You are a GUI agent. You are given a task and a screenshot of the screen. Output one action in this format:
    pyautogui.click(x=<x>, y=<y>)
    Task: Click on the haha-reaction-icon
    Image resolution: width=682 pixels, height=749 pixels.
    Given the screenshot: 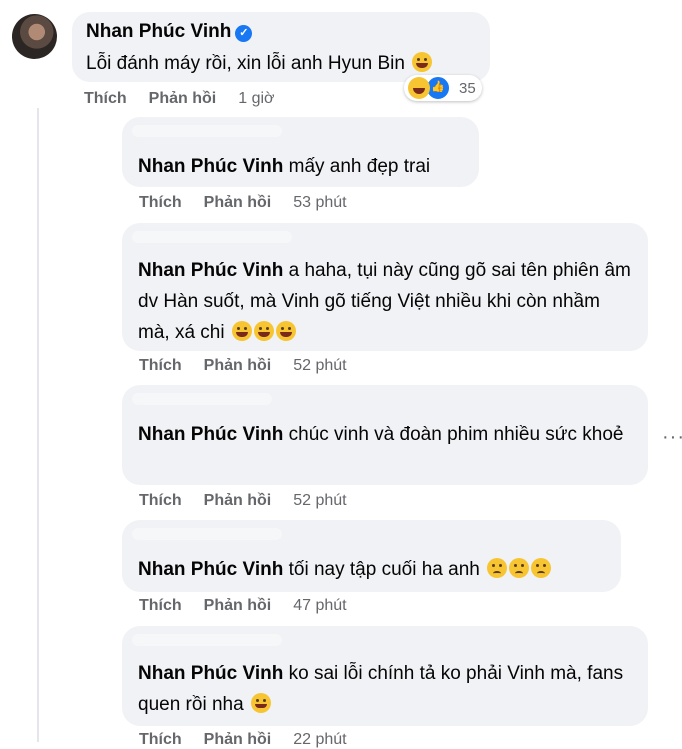 What is the action you would take?
    pyautogui.click(x=419, y=88)
    